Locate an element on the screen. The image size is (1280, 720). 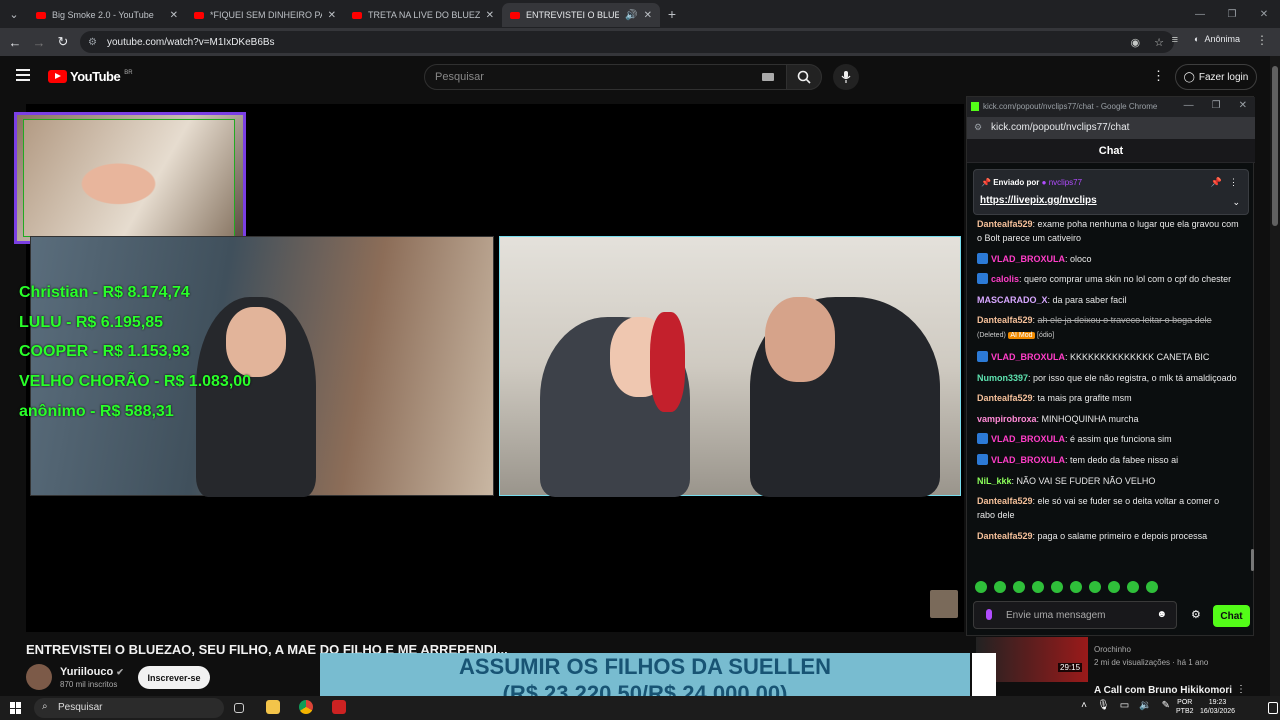
chat-scrollbar is located at coordinates (1252, 560).